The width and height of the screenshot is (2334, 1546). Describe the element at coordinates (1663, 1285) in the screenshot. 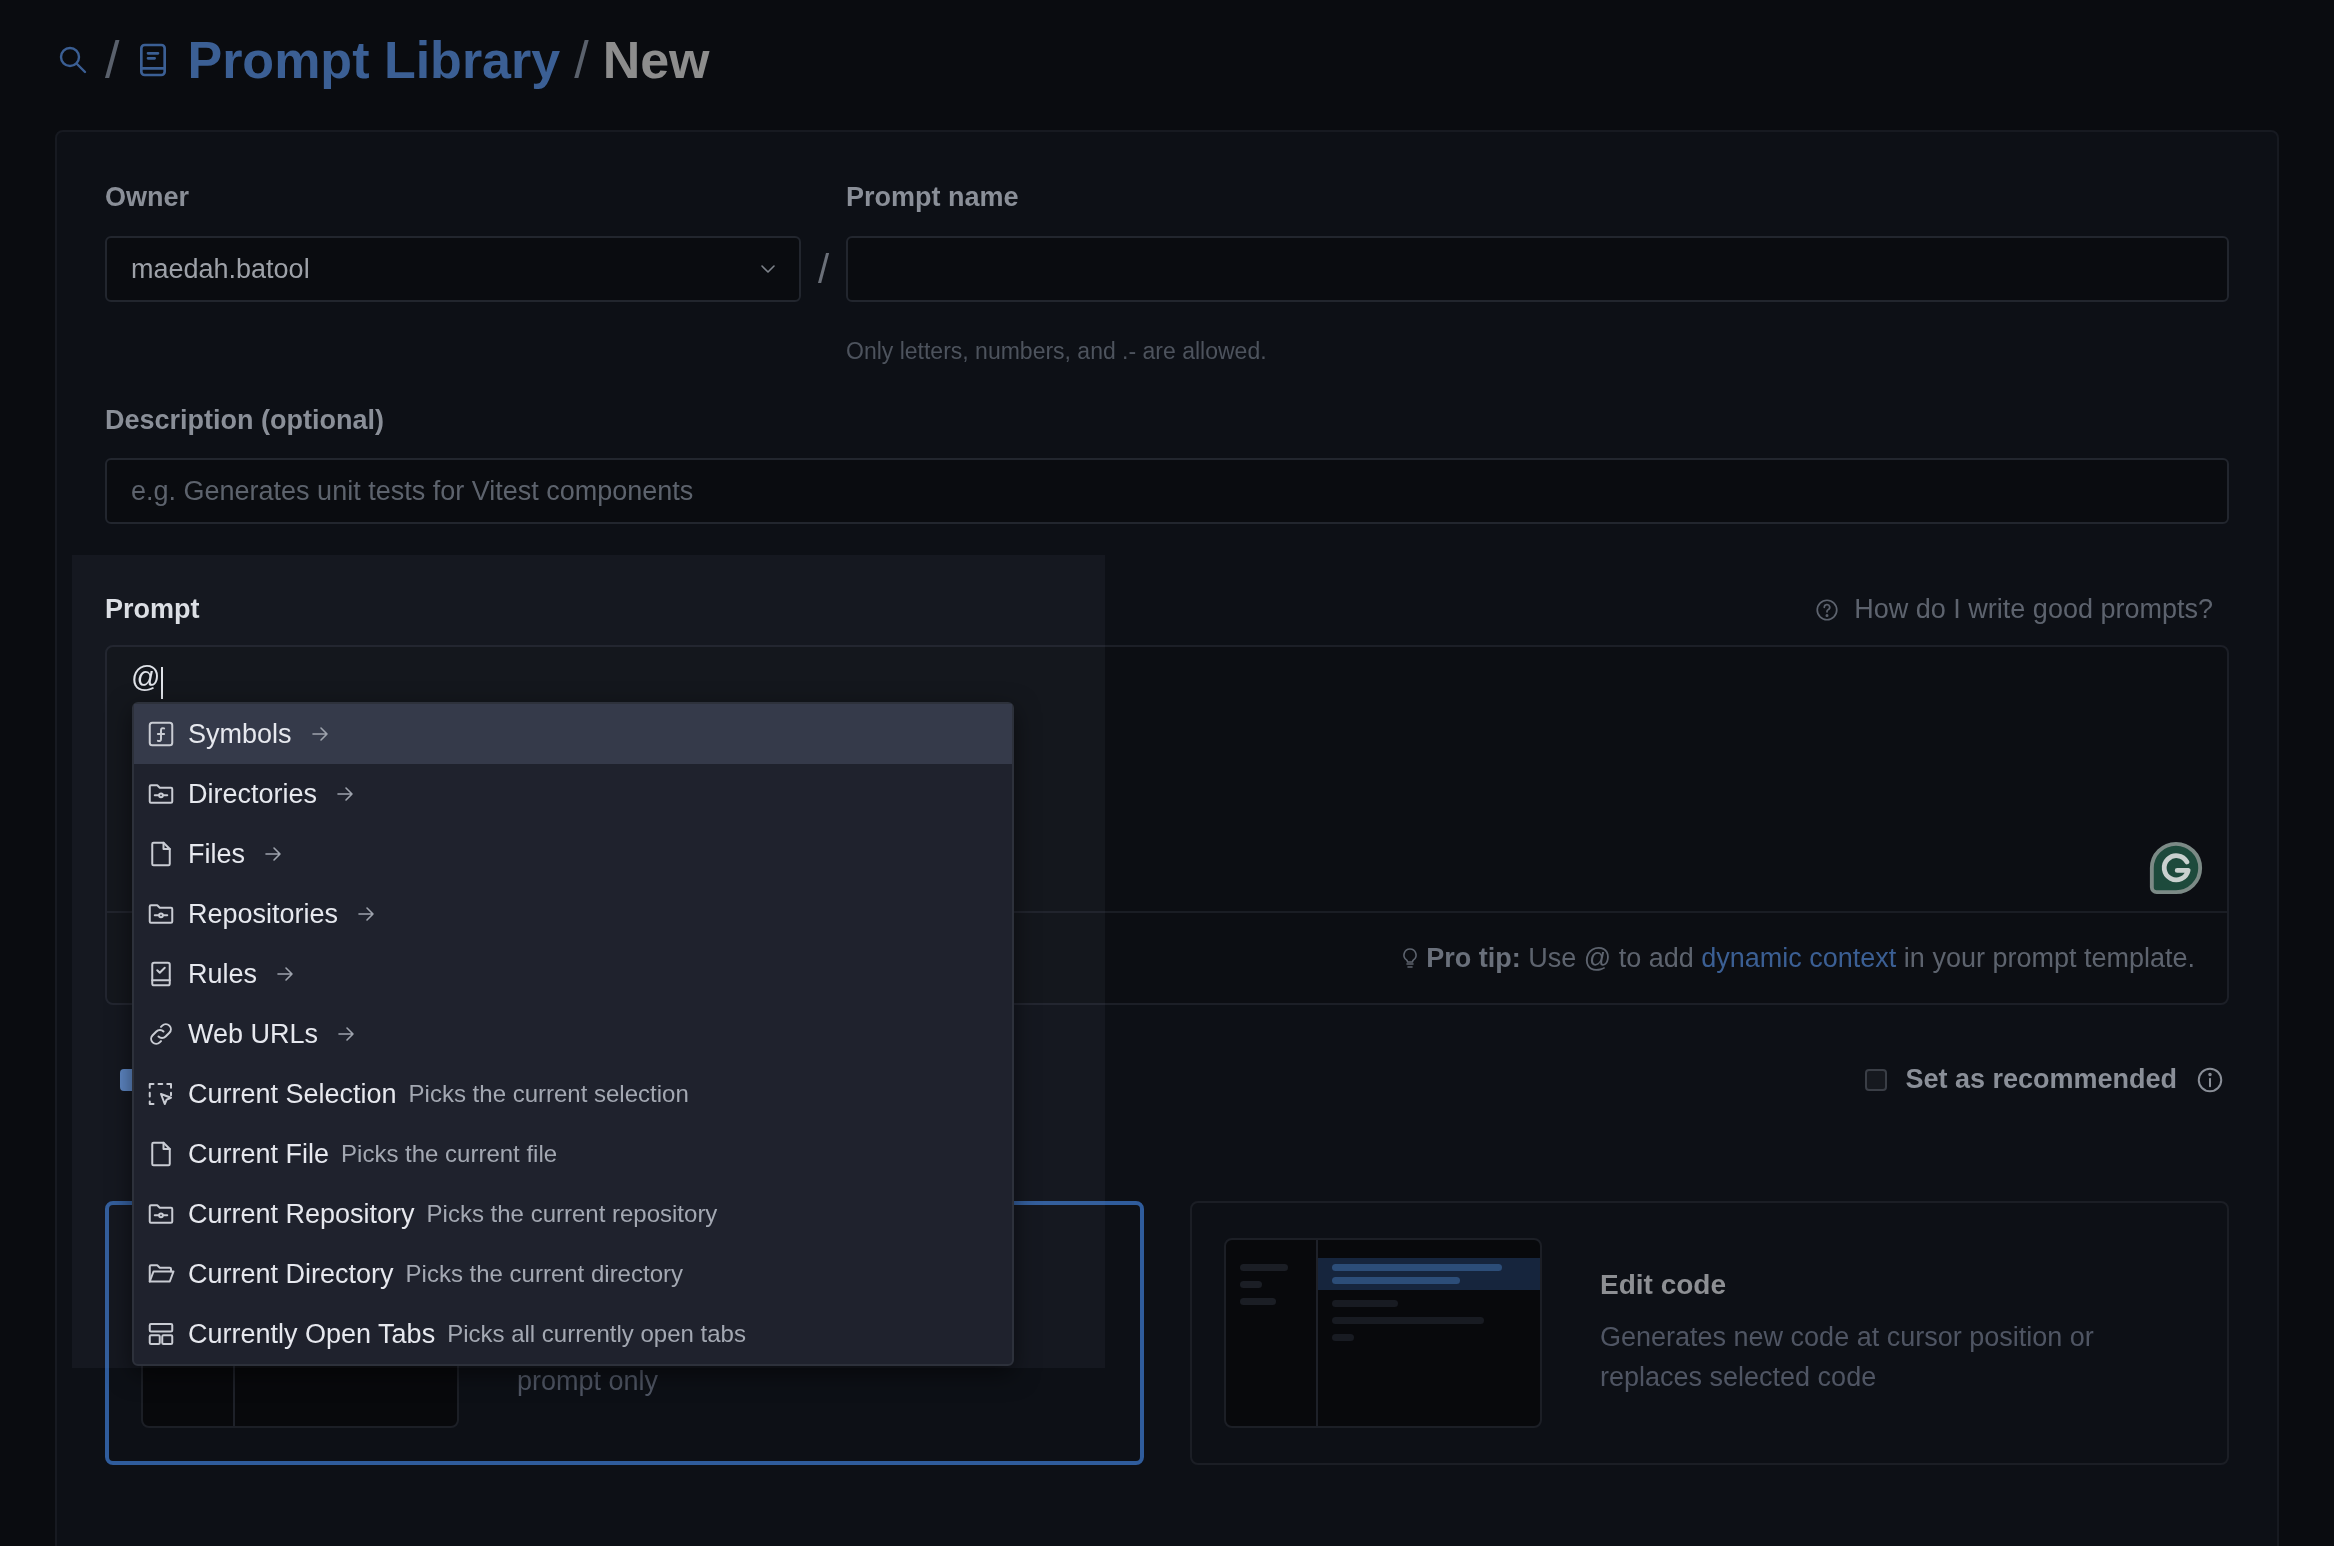

I see `mode-title: Edit code` at that location.